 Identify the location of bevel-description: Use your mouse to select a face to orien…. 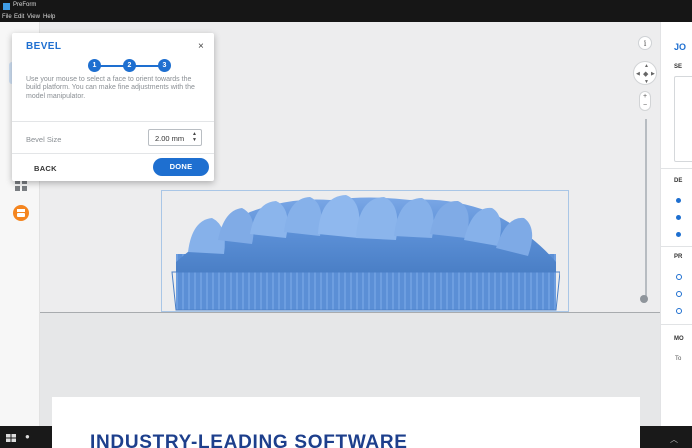
(110, 88).